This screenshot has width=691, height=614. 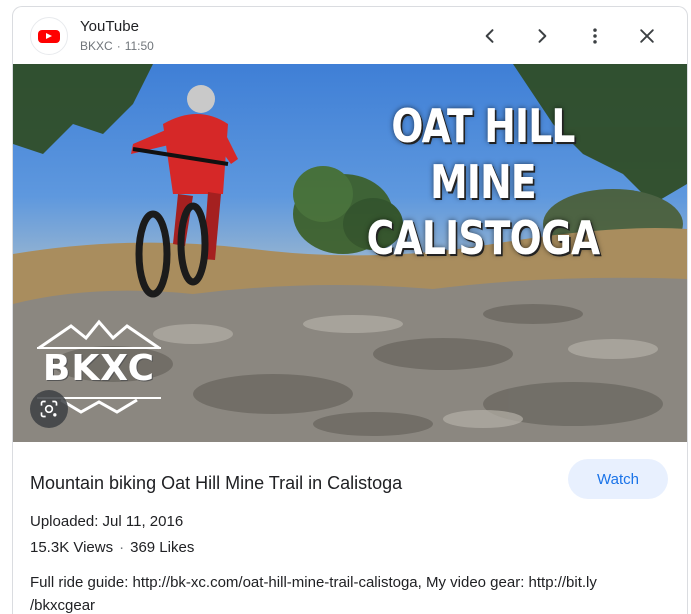 I want to click on google-lens-button, so click(x=49, y=409).